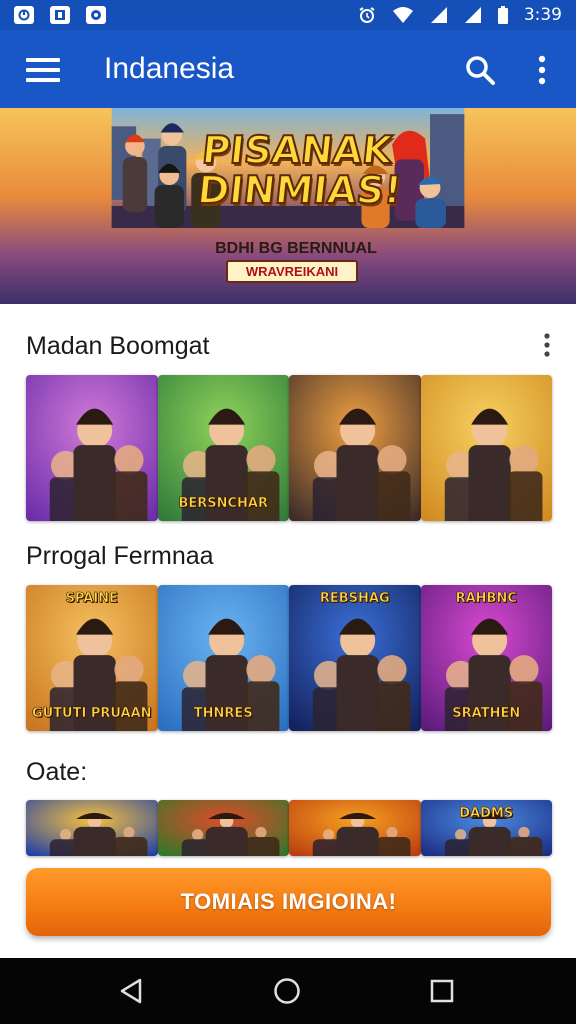 This screenshot has width=576, height=1024. I want to click on alarm-icon, so click(367, 15).